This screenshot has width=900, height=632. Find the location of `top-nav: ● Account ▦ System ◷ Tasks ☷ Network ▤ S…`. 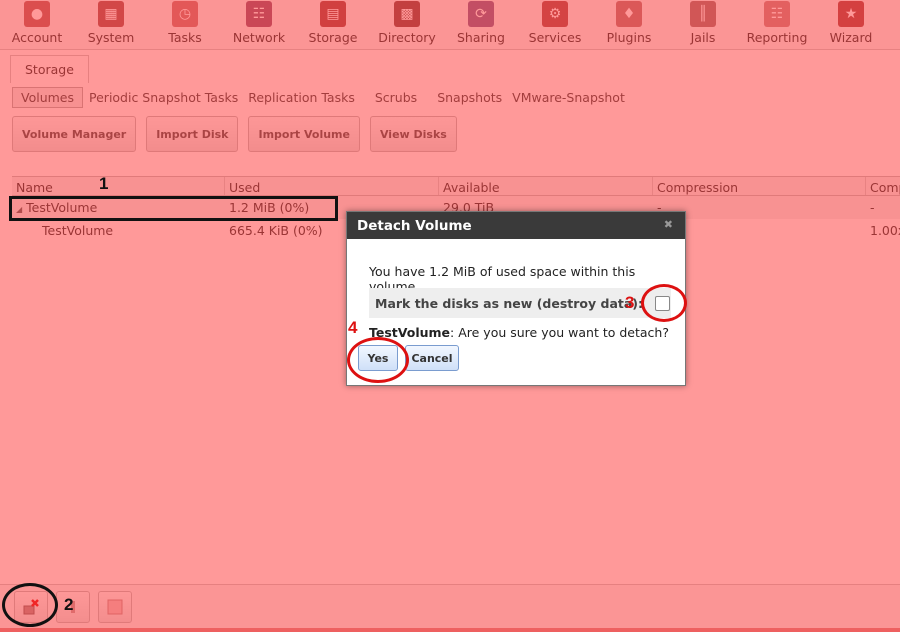

top-nav: ● Account ▦ System ◷ Tasks ☷ Network ▤ S… is located at coordinates (450, 25).